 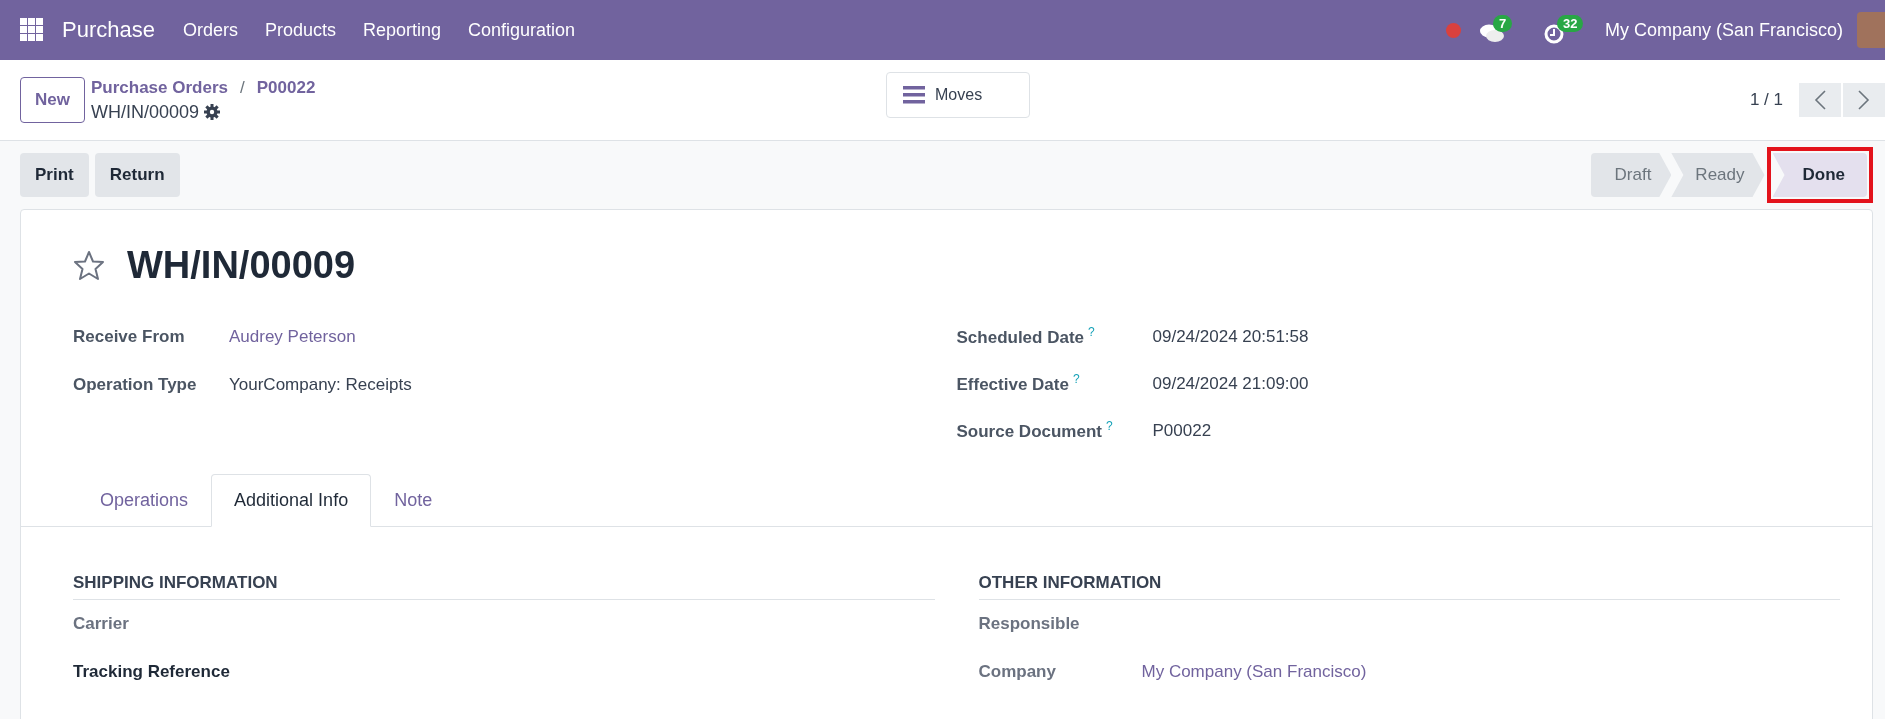 What do you see at coordinates (1820, 100) in the screenshot?
I see `chevron-left-icon` at bounding box center [1820, 100].